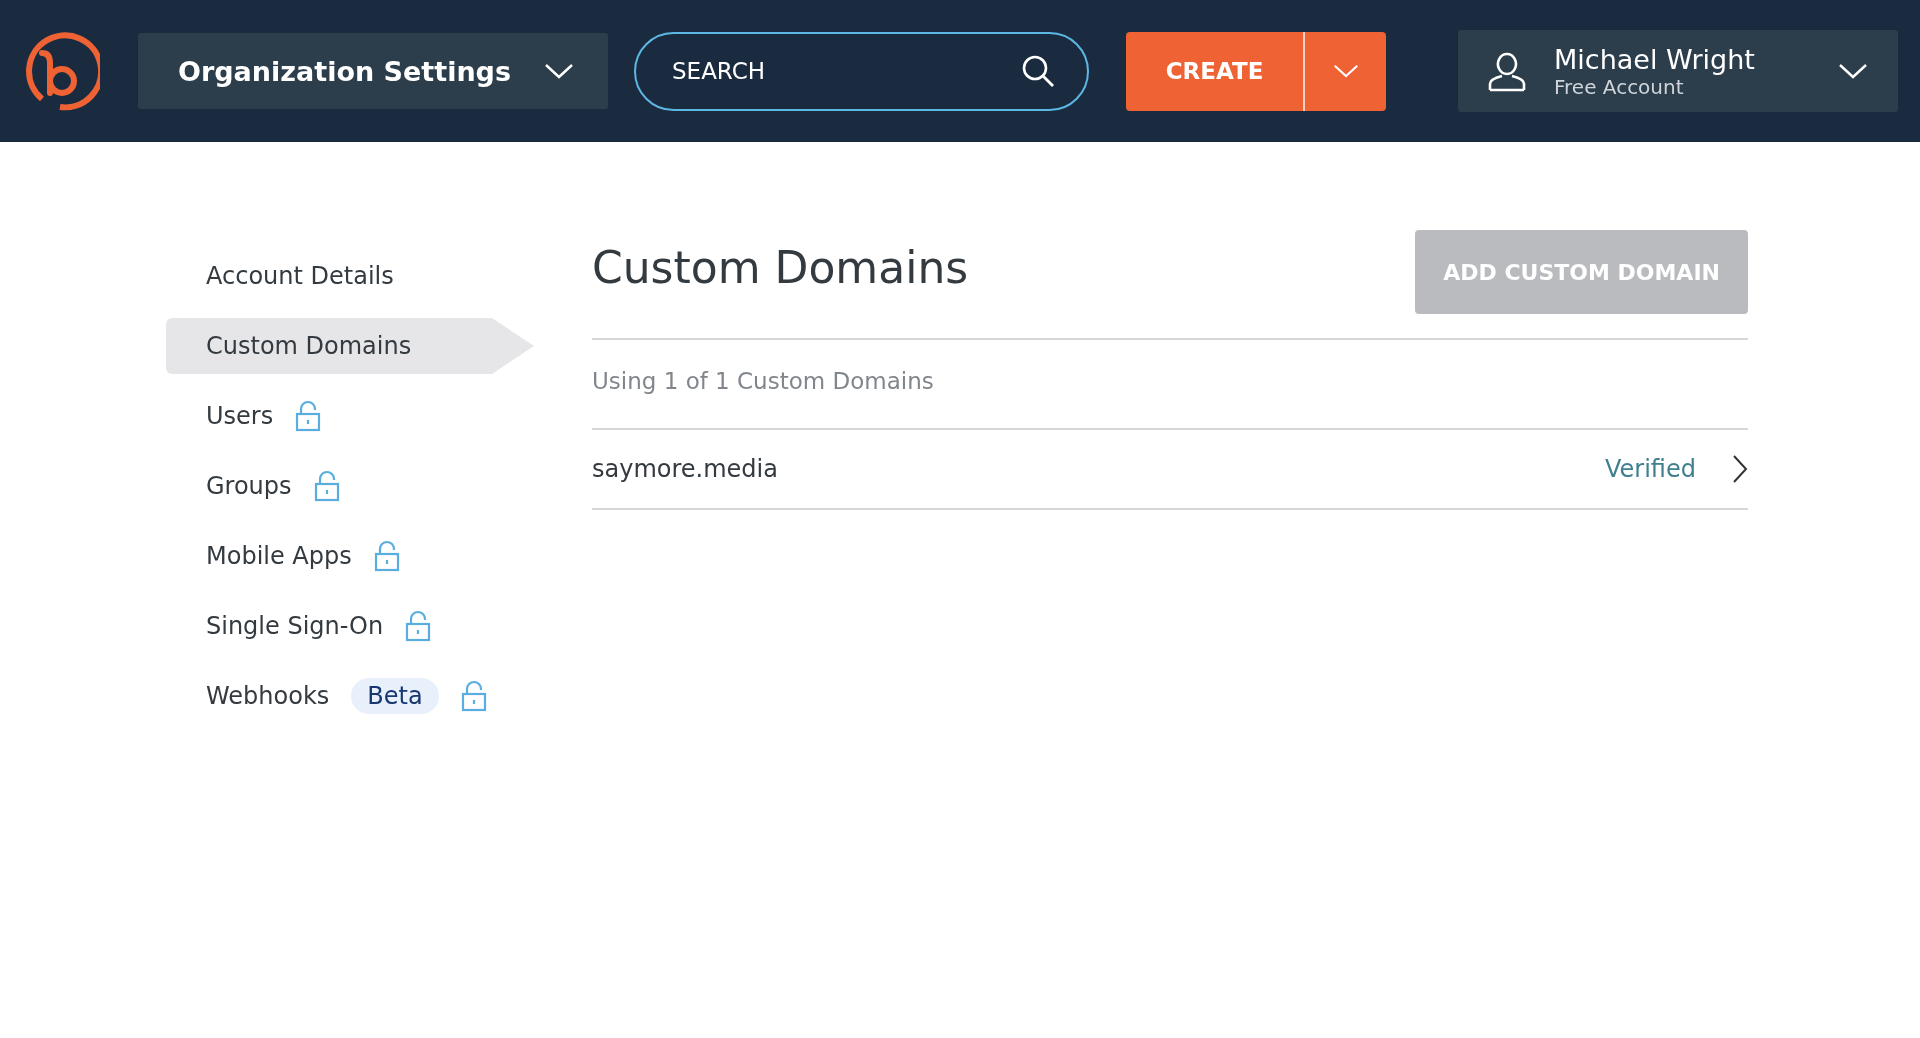  I want to click on user-menu: Michael Wright Free Account, so click(1678, 71).